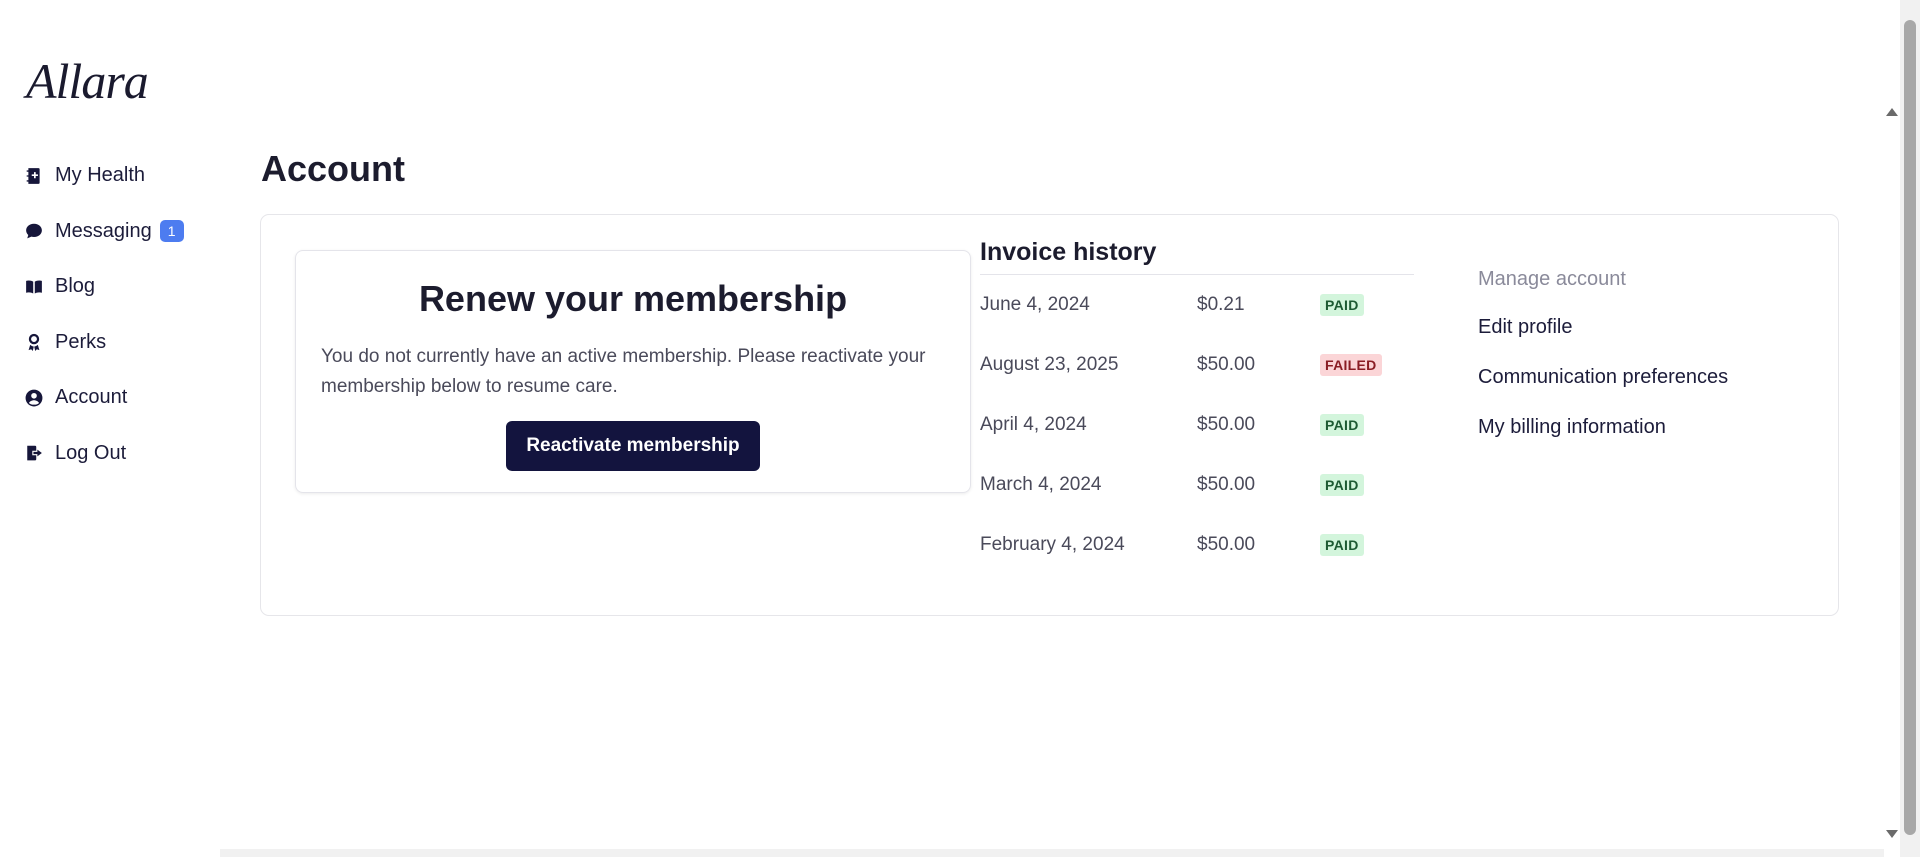  Describe the element at coordinates (1552, 279) in the screenshot. I see `manage-account-heading: Manage account` at that location.